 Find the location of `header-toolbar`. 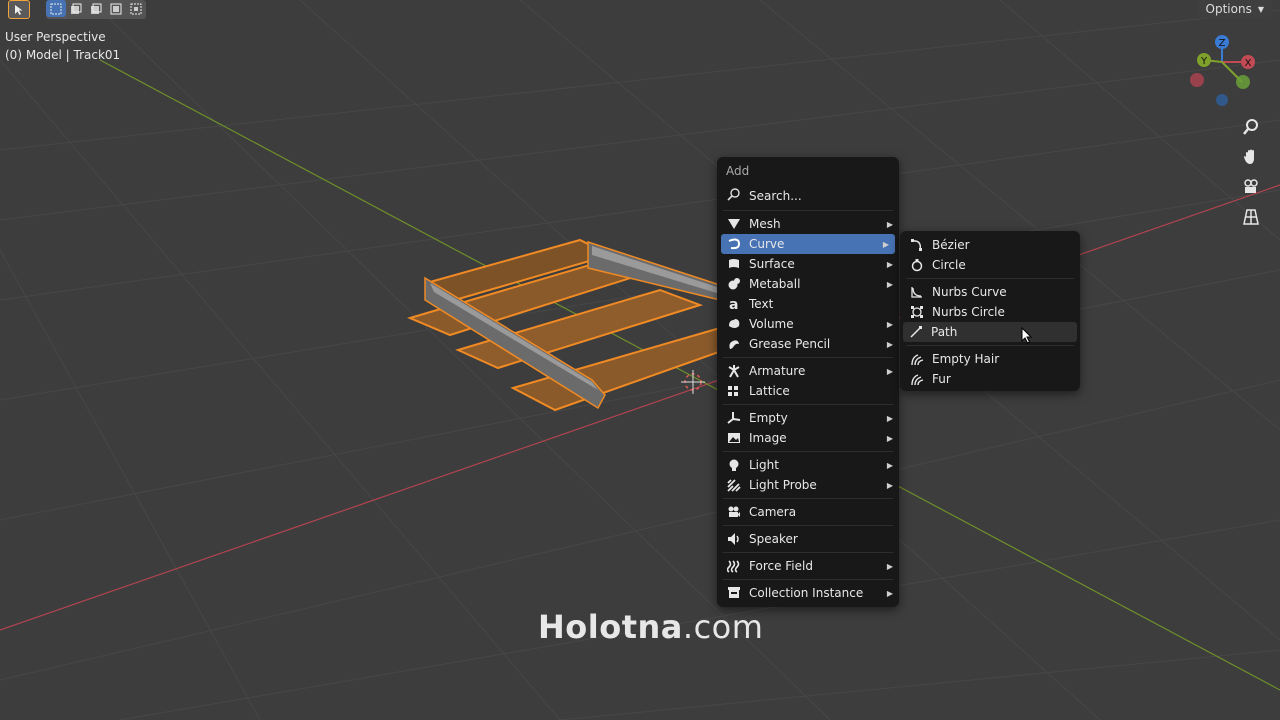

header-toolbar is located at coordinates (77, 9).